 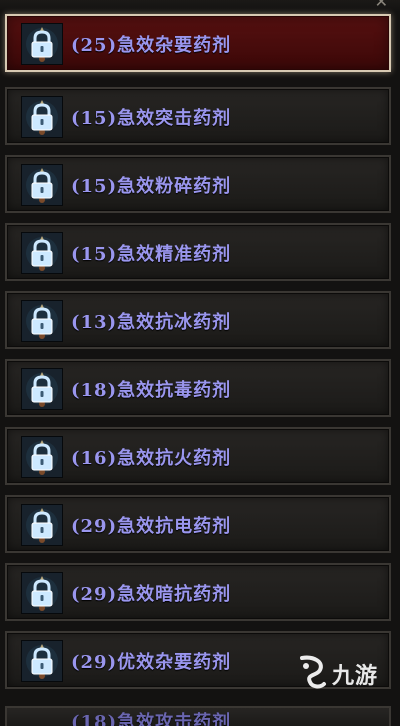 What do you see at coordinates (151, 186) in the screenshot?
I see `potion-label: (15)急效粉碎药剂` at bounding box center [151, 186].